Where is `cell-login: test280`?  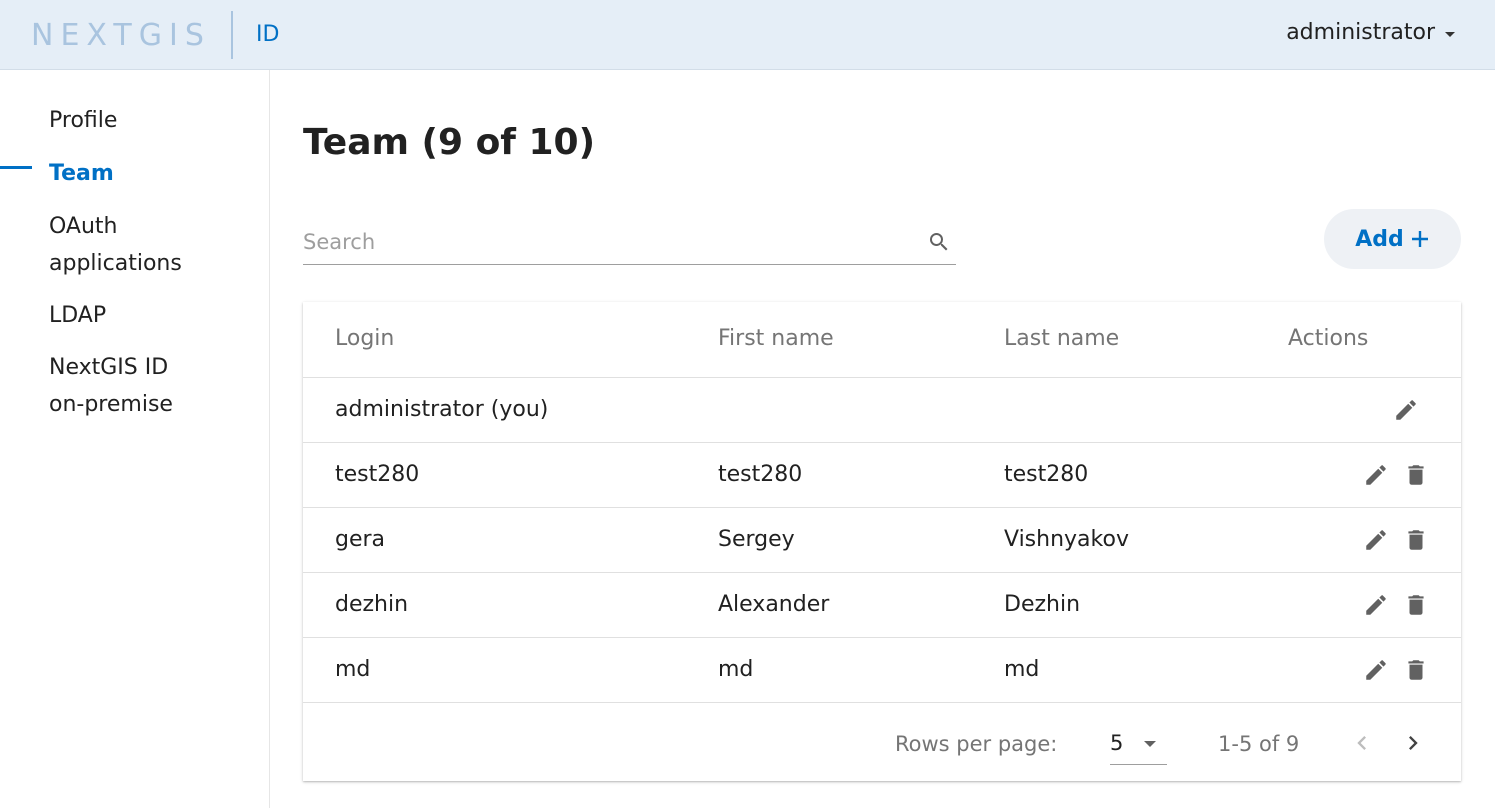
cell-login: test280 is located at coordinates (377, 474).